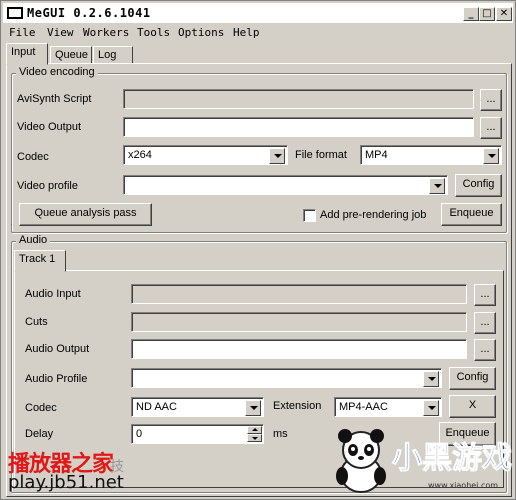 This screenshot has width=516, height=500. Describe the element at coordinates (66, 482) in the screenshot. I see `site-watermark-url: play.jb51.net` at that location.